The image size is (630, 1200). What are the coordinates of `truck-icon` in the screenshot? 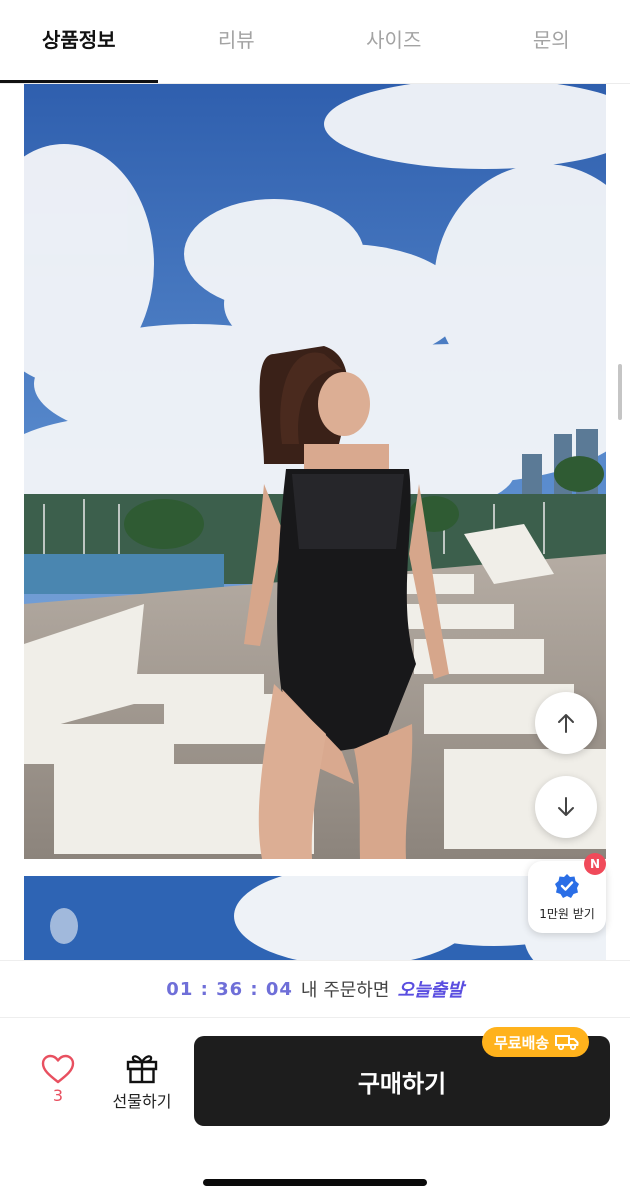 It's located at (567, 1043).